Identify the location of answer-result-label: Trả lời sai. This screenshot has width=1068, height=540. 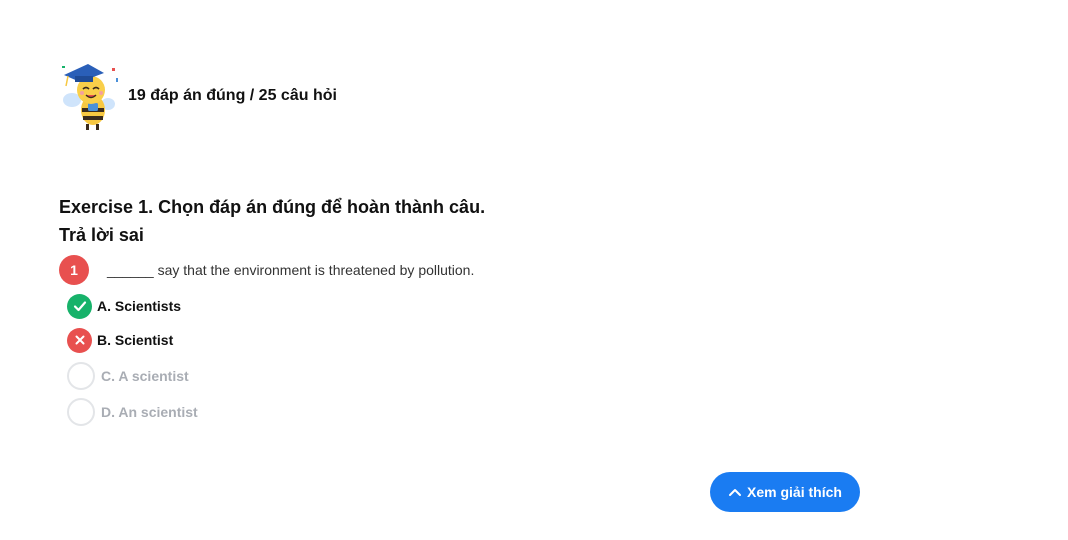
(101, 235).